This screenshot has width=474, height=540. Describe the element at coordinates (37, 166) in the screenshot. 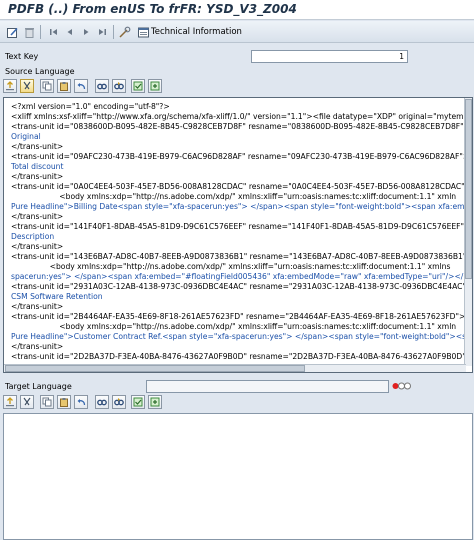

I see `editor-line: Total discount` at that location.